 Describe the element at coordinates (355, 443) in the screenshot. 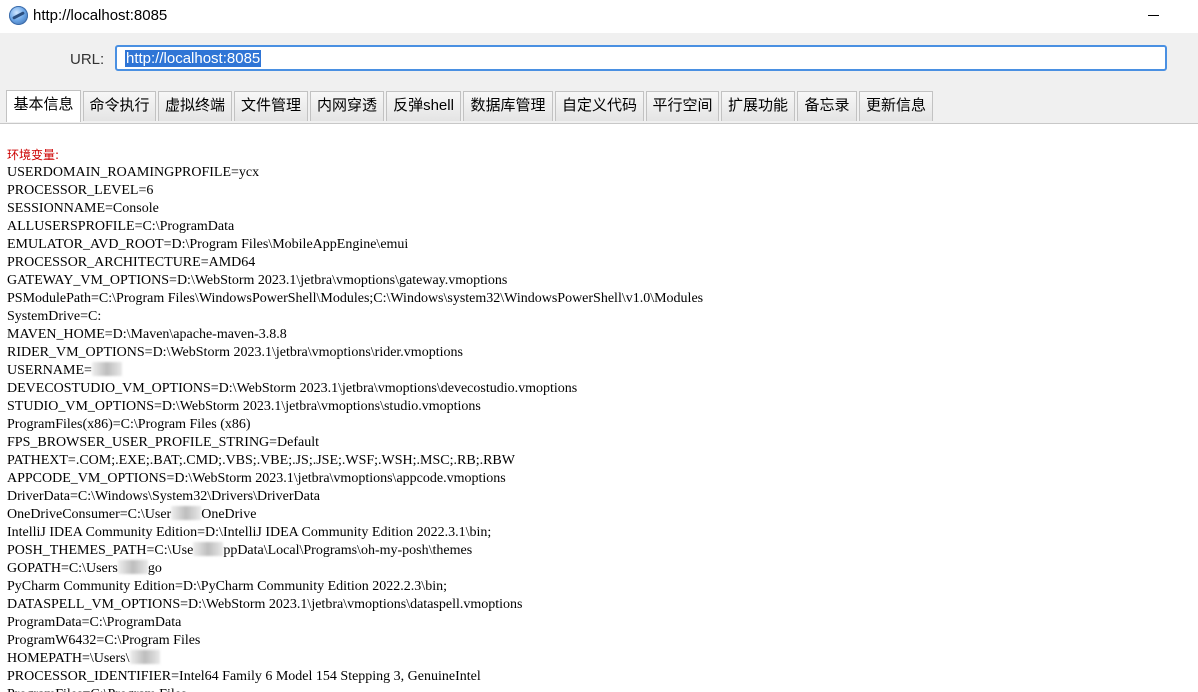

I see `env-variable-line: FPS_BROWSER_USER_PROFILE_STRING=Default` at that location.